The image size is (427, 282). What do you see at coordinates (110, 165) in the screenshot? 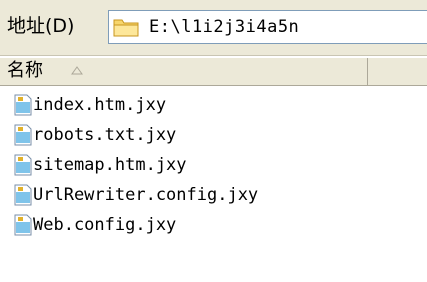
I see `file-name: sitemap.htm.jxy` at bounding box center [110, 165].